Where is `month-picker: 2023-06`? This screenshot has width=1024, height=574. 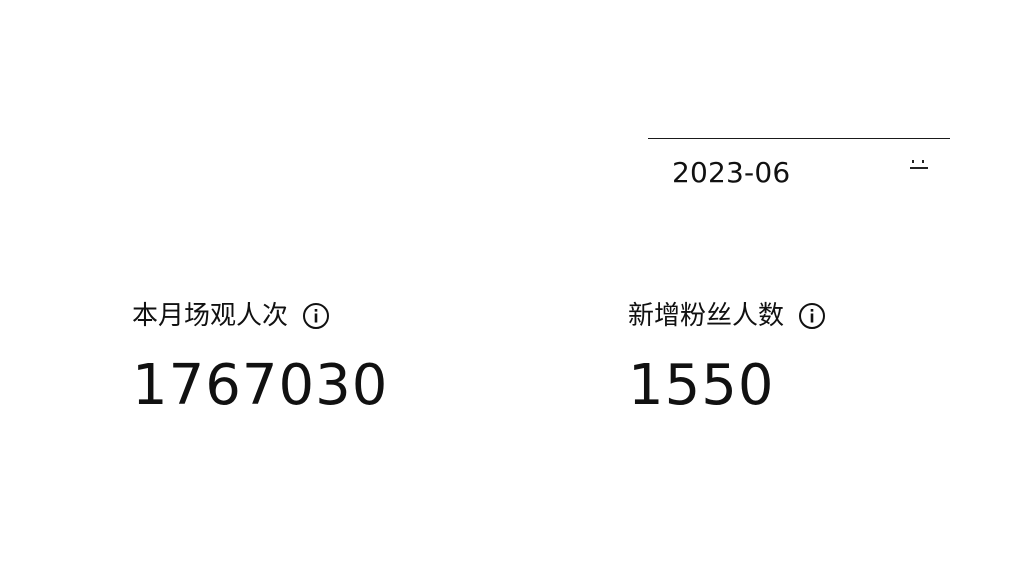 month-picker: 2023-06 is located at coordinates (799, 171).